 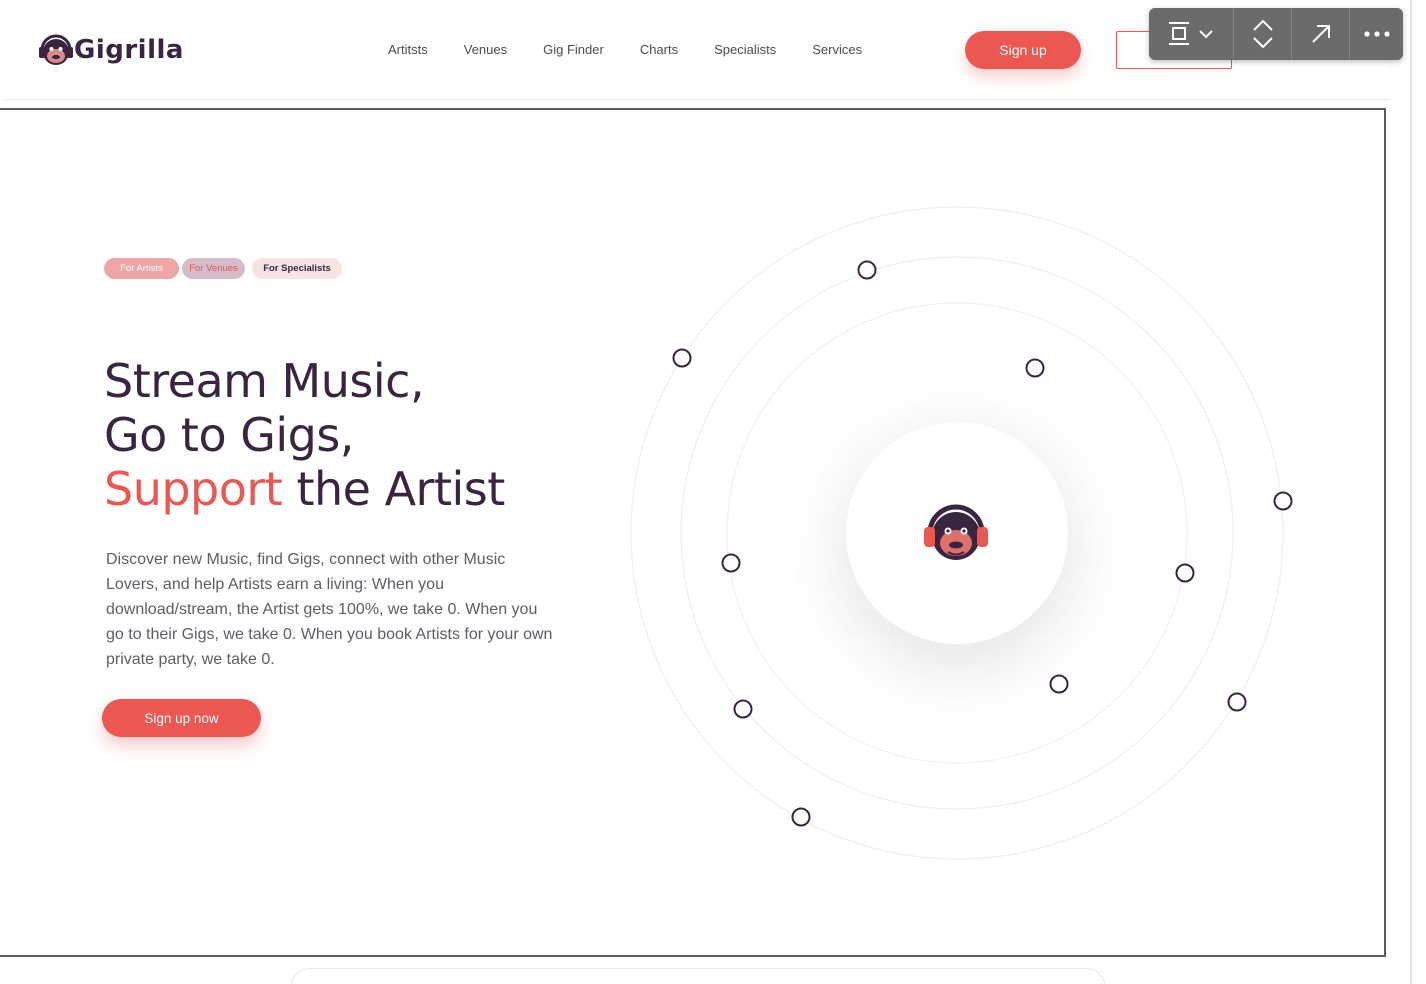 What do you see at coordinates (1206, 34) in the screenshot?
I see `chevron-down-icon` at bounding box center [1206, 34].